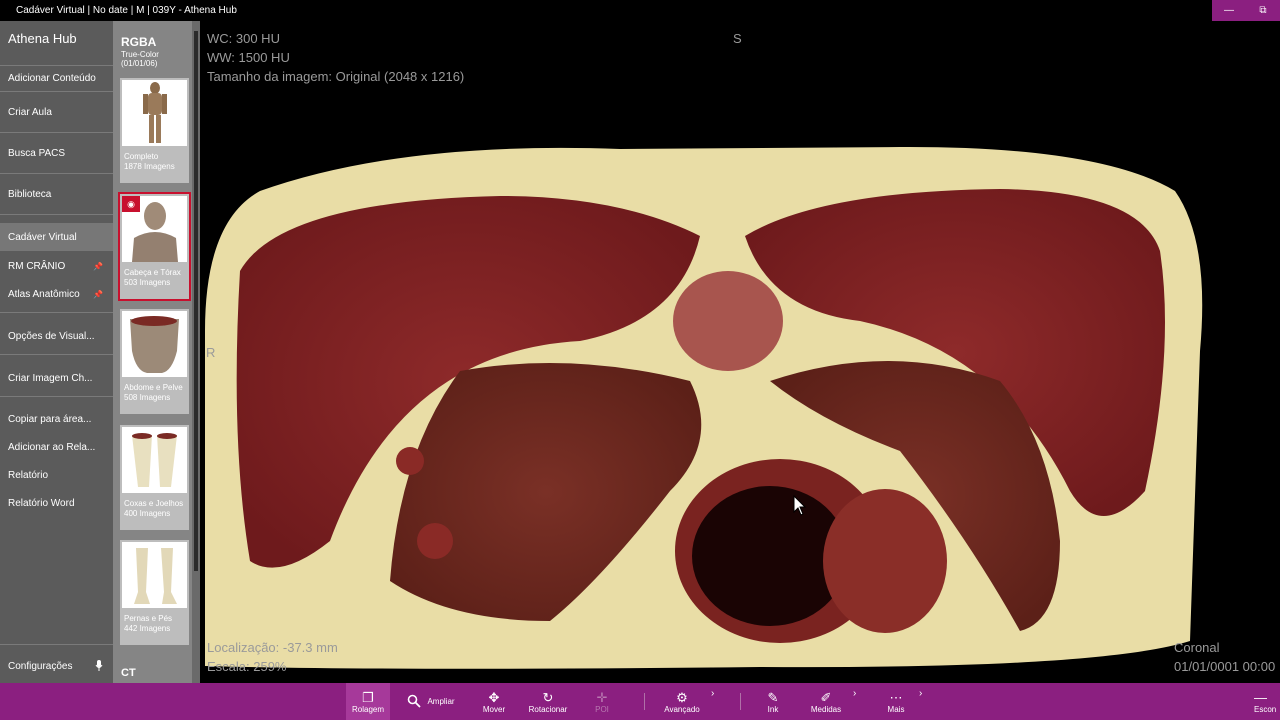 The width and height of the screenshot is (1280, 720). Describe the element at coordinates (896, 709) in the screenshot. I see `tool-label: Mais` at that location.